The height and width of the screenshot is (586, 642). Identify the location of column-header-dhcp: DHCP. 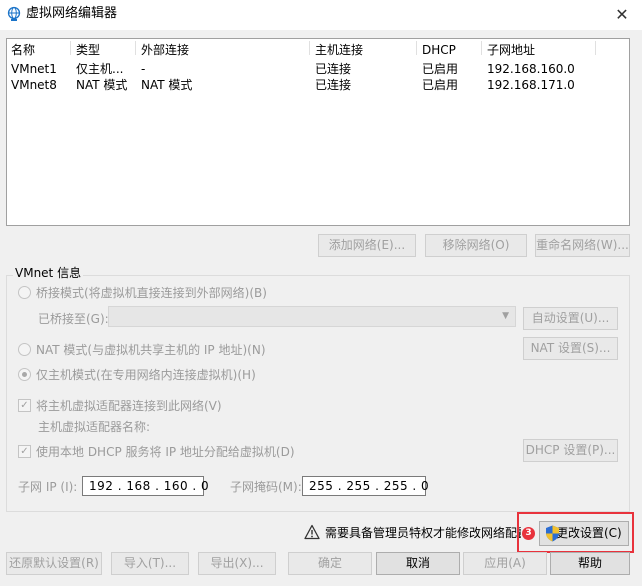
(439, 50).